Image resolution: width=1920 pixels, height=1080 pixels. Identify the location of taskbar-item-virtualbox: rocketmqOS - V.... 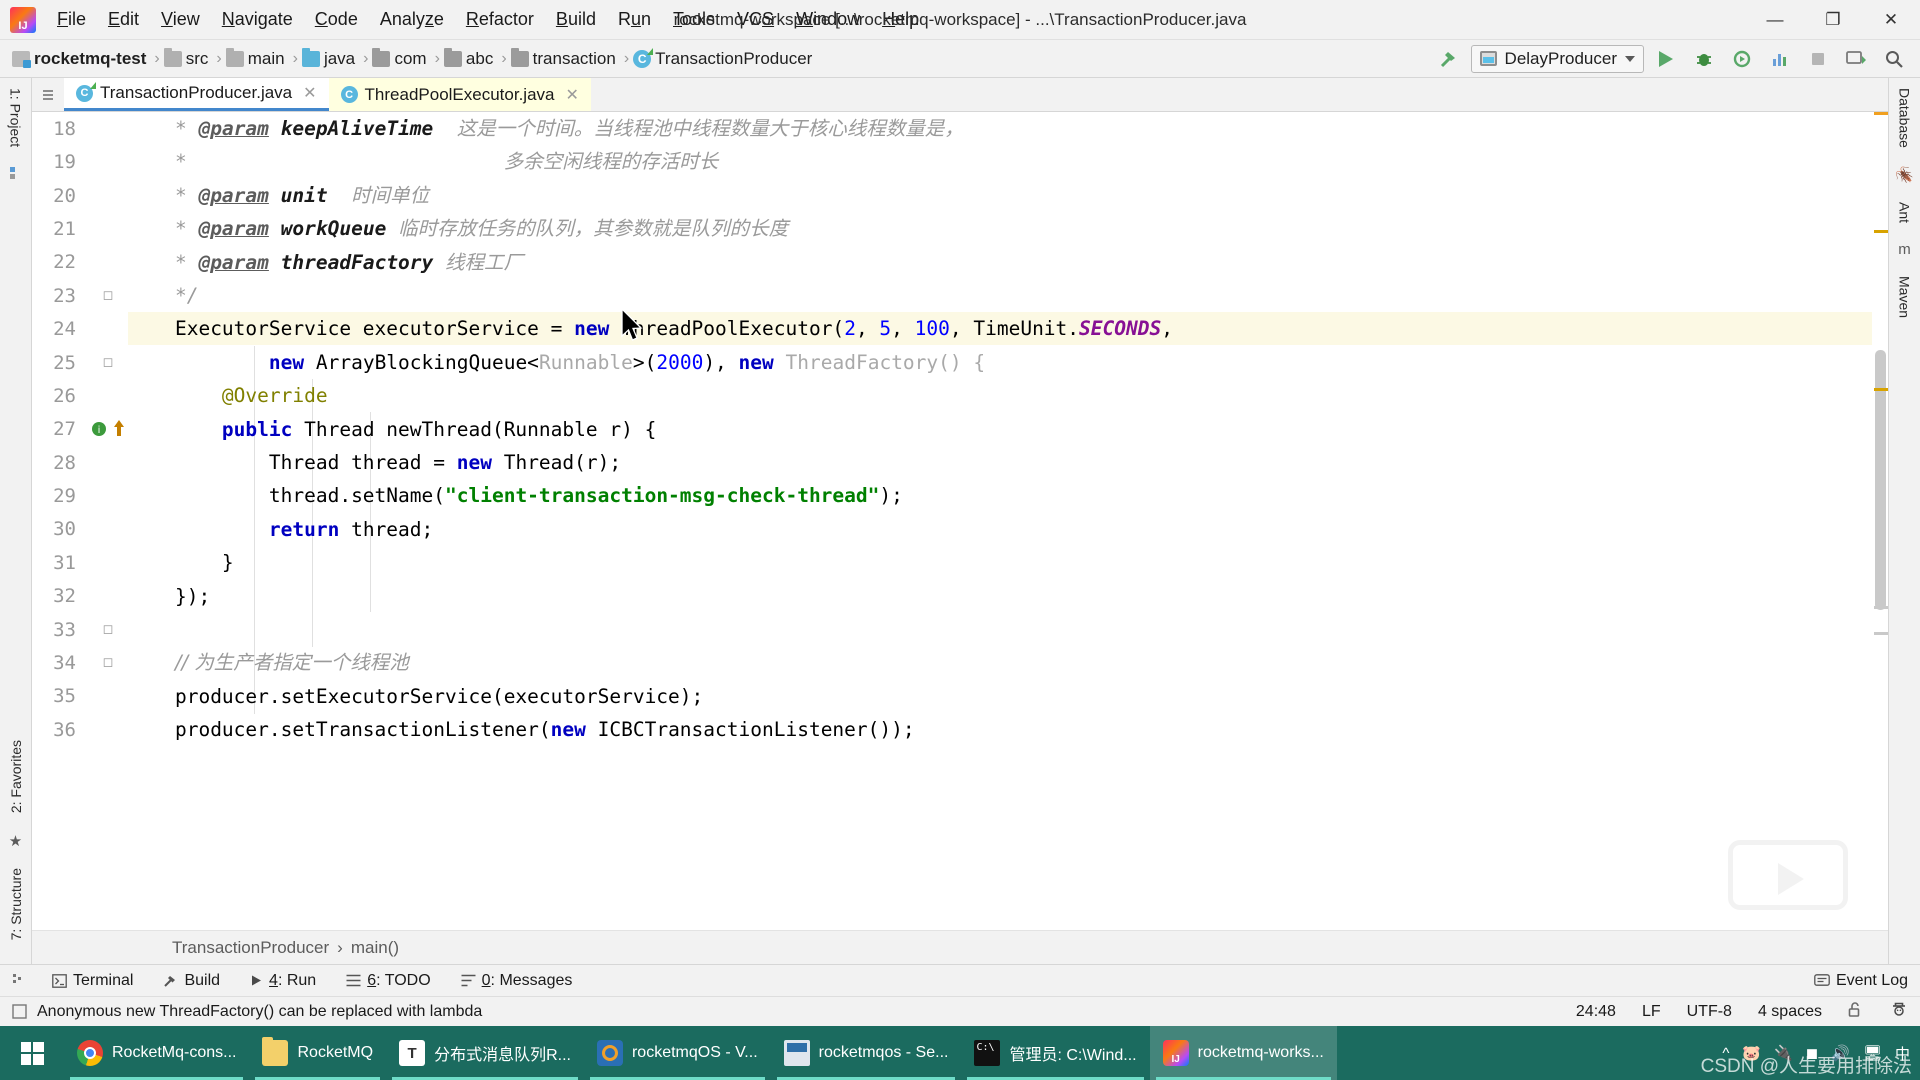
(677, 1053).